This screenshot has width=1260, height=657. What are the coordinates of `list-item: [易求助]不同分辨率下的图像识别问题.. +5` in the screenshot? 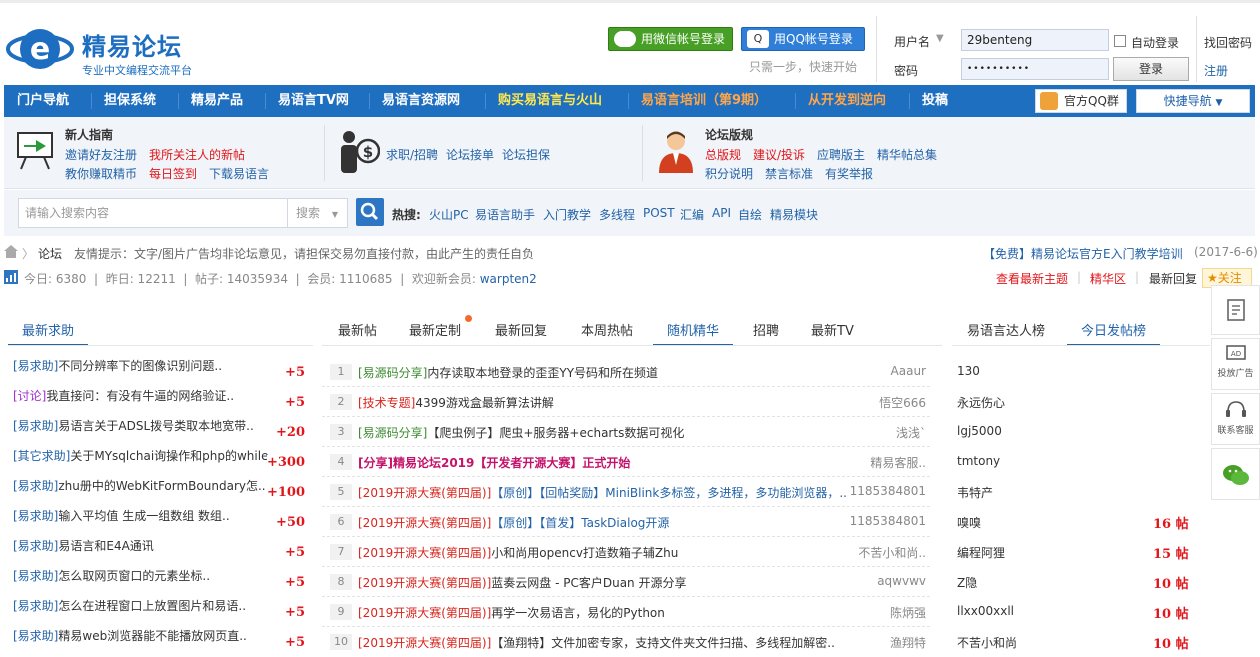 It's located at (159, 372).